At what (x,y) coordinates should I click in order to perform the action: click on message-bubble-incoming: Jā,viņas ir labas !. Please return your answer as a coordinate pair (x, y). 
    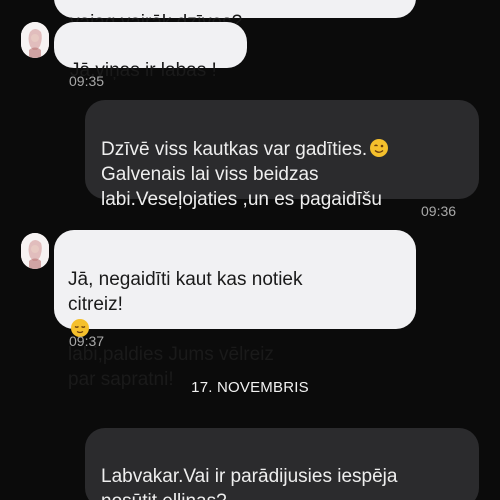
    Looking at the image, I should click on (150, 51).